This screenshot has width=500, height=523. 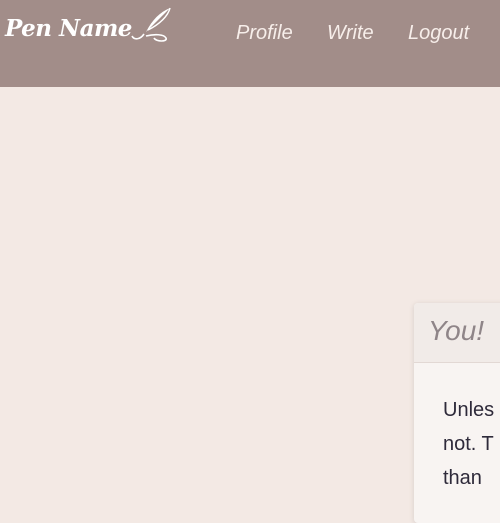 I want to click on card-body-line: not. T, so click(x=468, y=444).